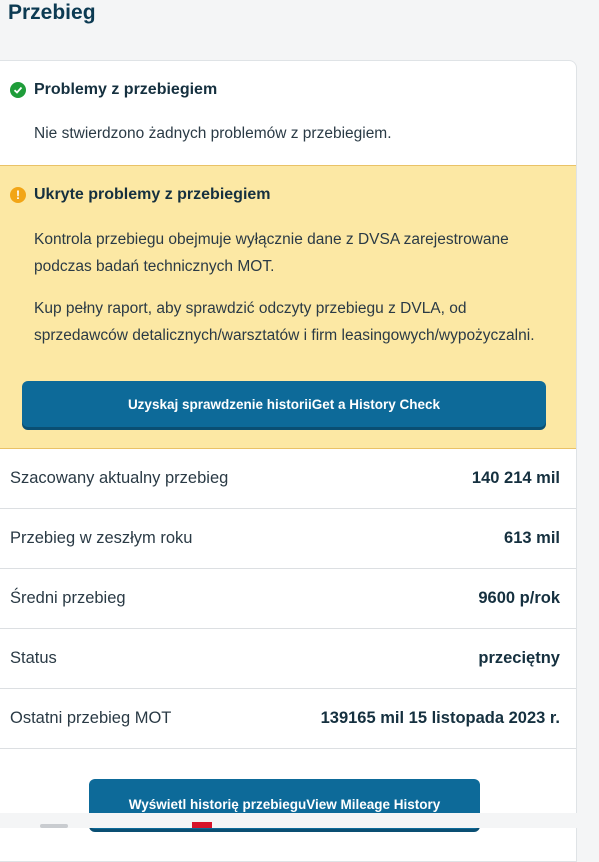 The width and height of the screenshot is (599, 862). What do you see at coordinates (152, 194) in the screenshot?
I see `hidden-problems-title: Ukryte problemy z przebiegiem` at bounding box center [152, 194].